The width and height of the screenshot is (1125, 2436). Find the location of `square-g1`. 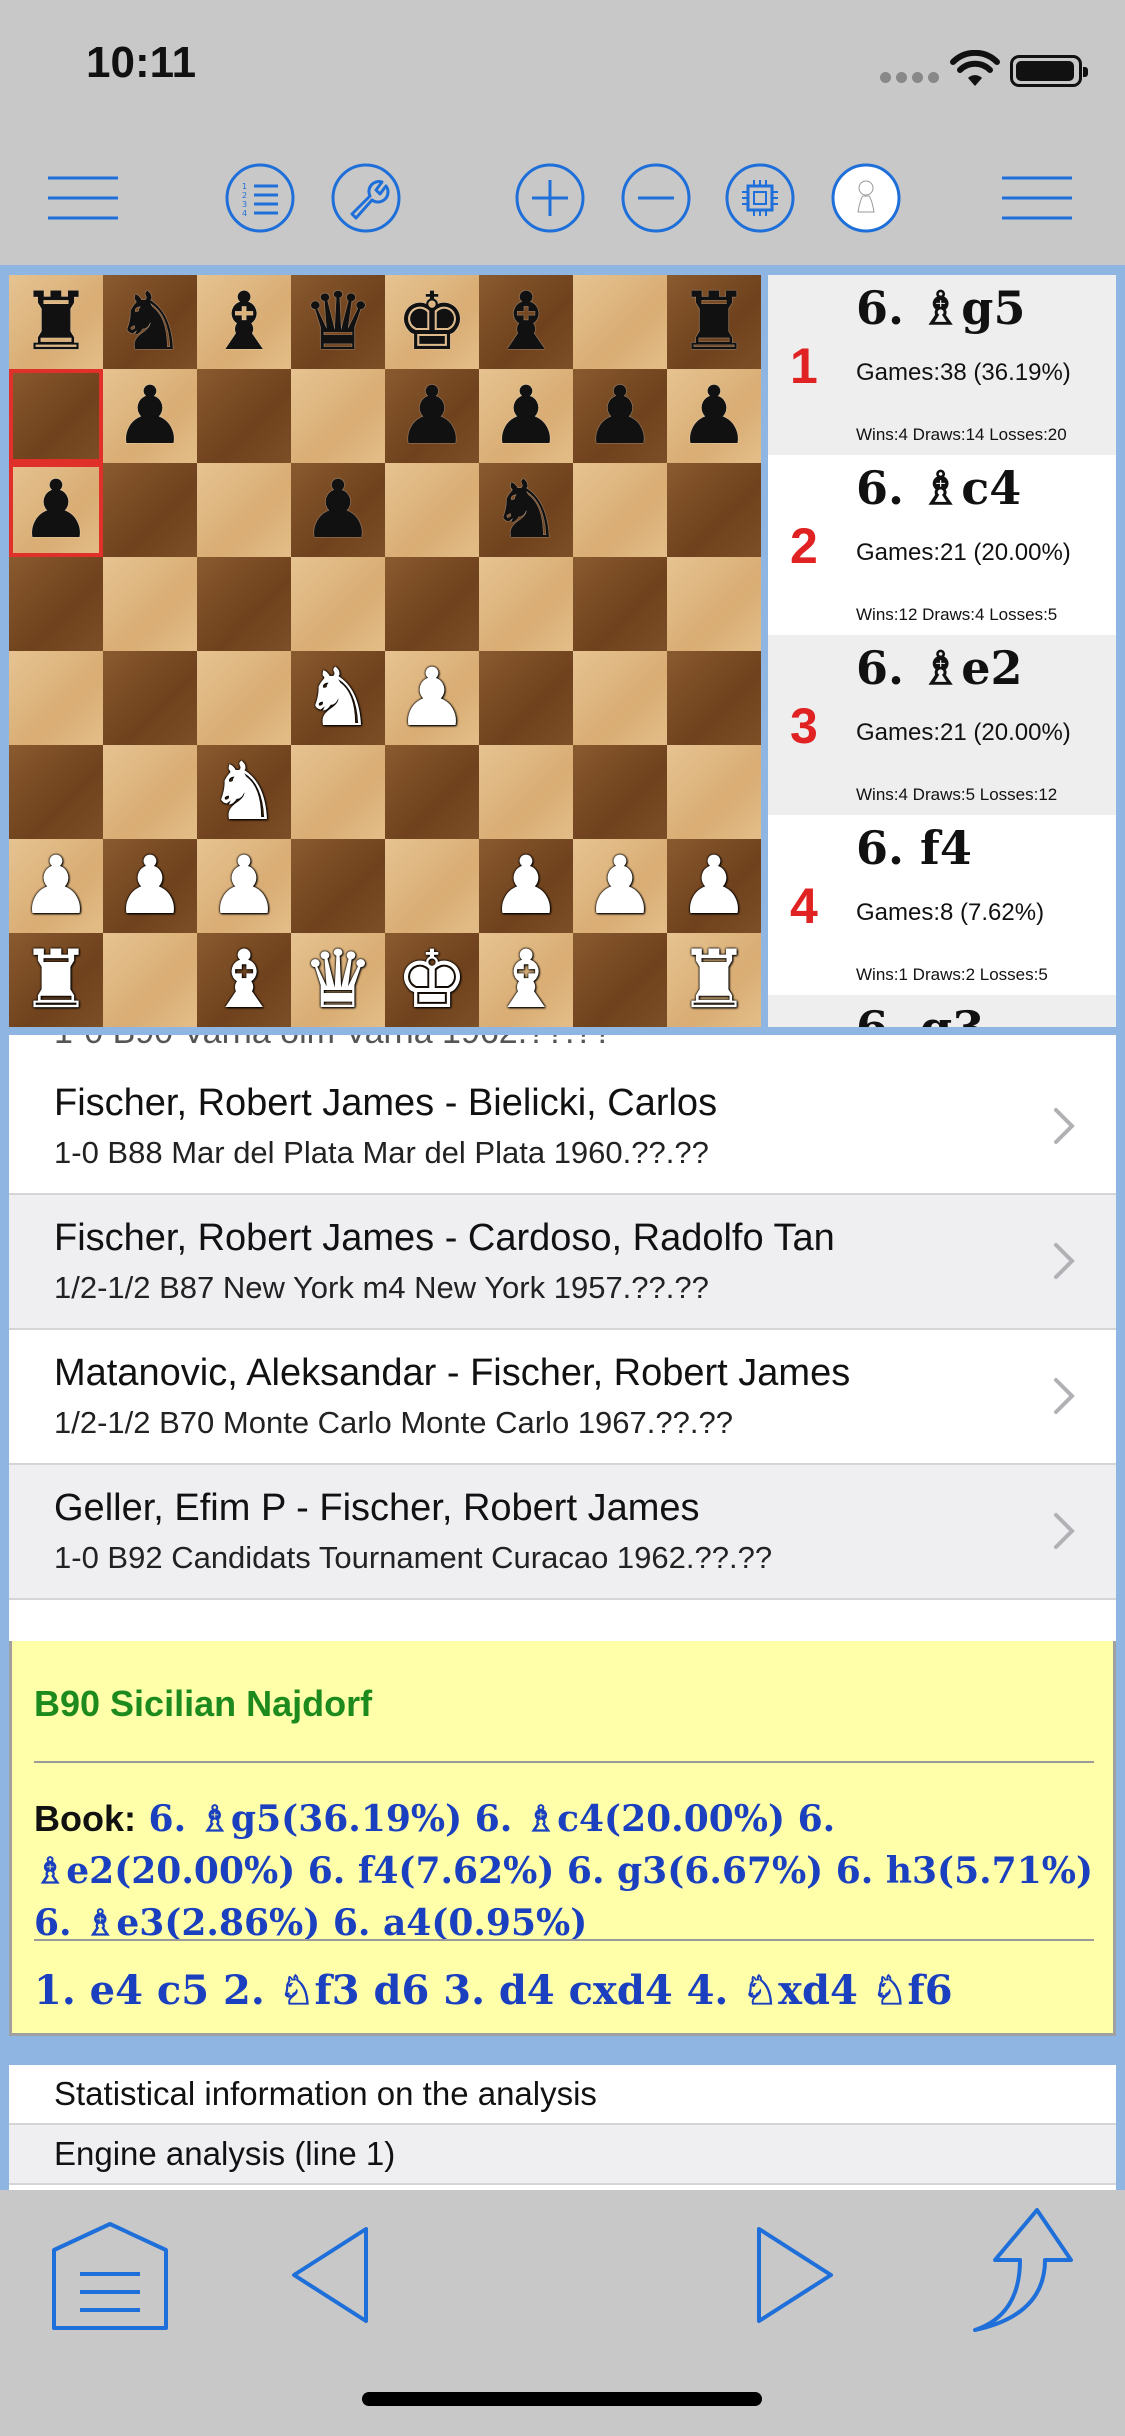

square-g1 is located at coordinates (620, 980).